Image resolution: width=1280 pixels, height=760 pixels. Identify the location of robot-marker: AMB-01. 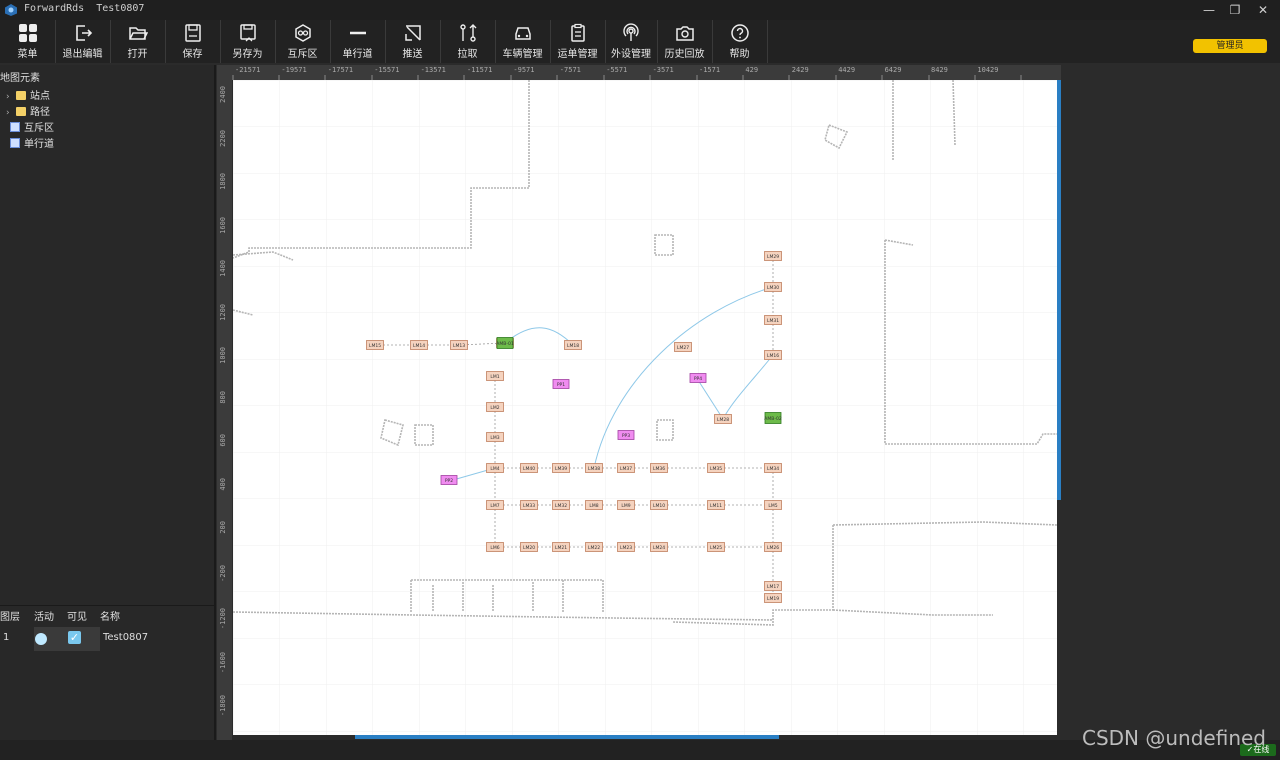
(505, 343).